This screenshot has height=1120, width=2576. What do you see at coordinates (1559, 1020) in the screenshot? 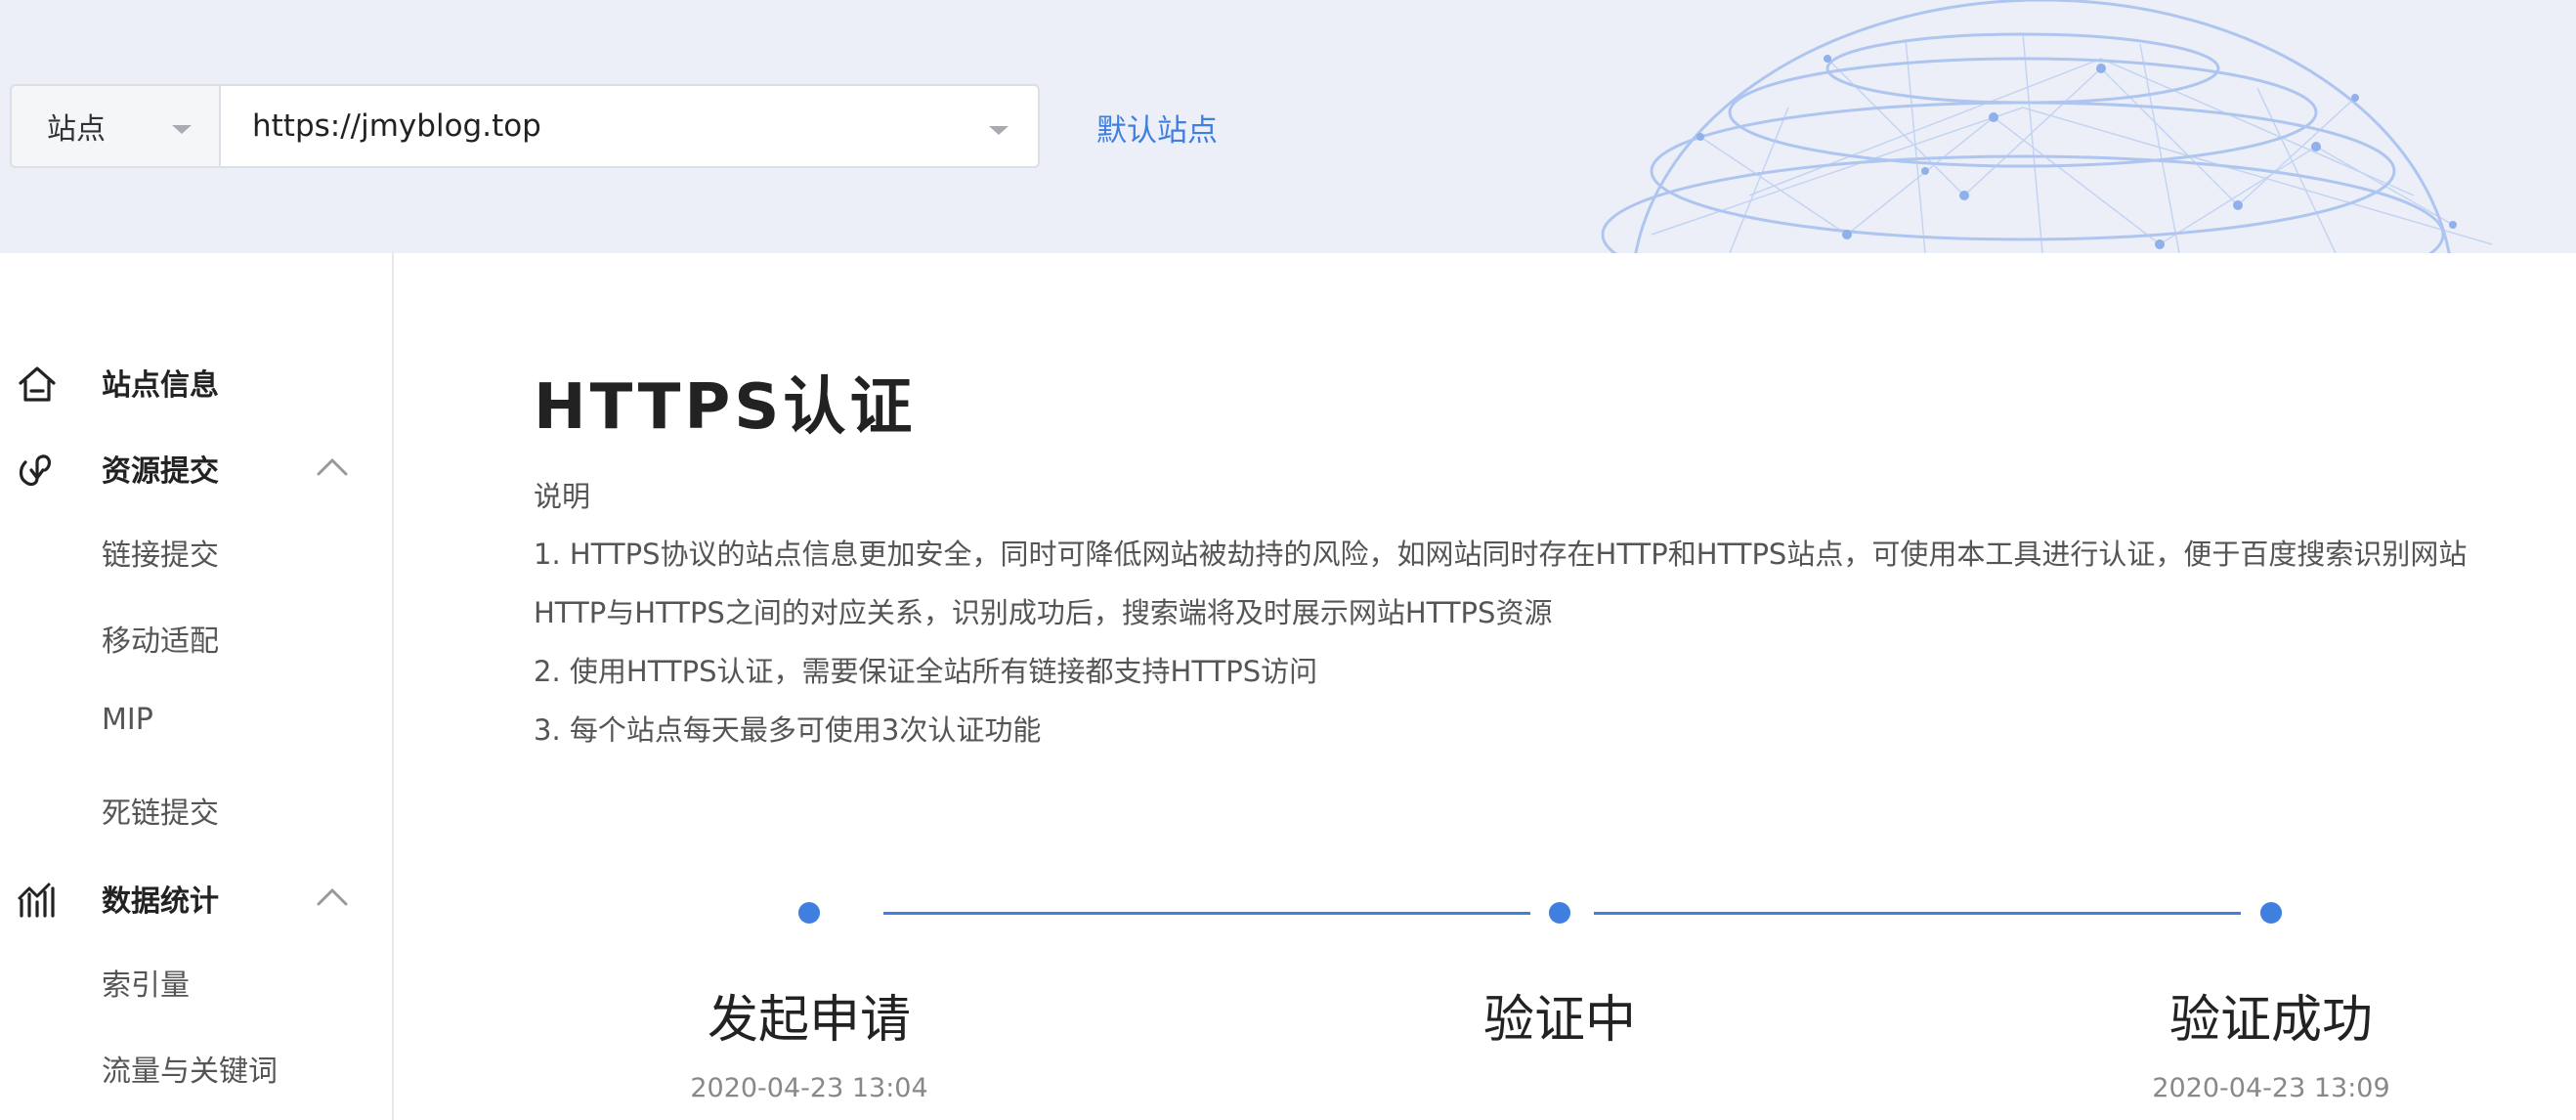
I see `step-label: 验证中` at bounding box center [1559, 1020].